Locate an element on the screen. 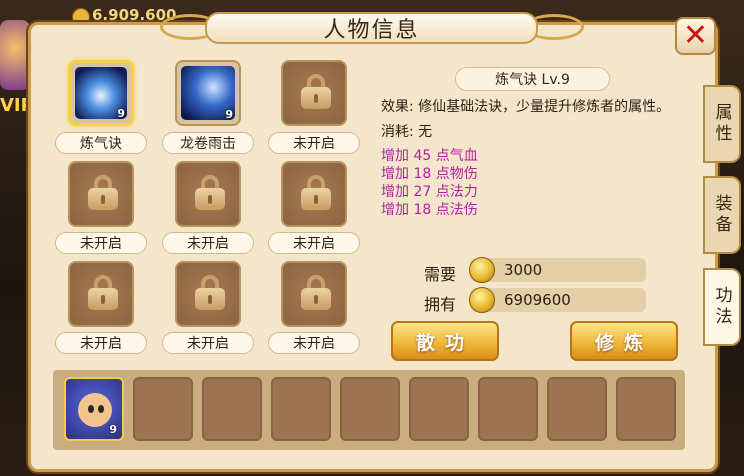 This screenshot has width=744, height=476. have-label: 拥有 is located at coordinates (440, 304).